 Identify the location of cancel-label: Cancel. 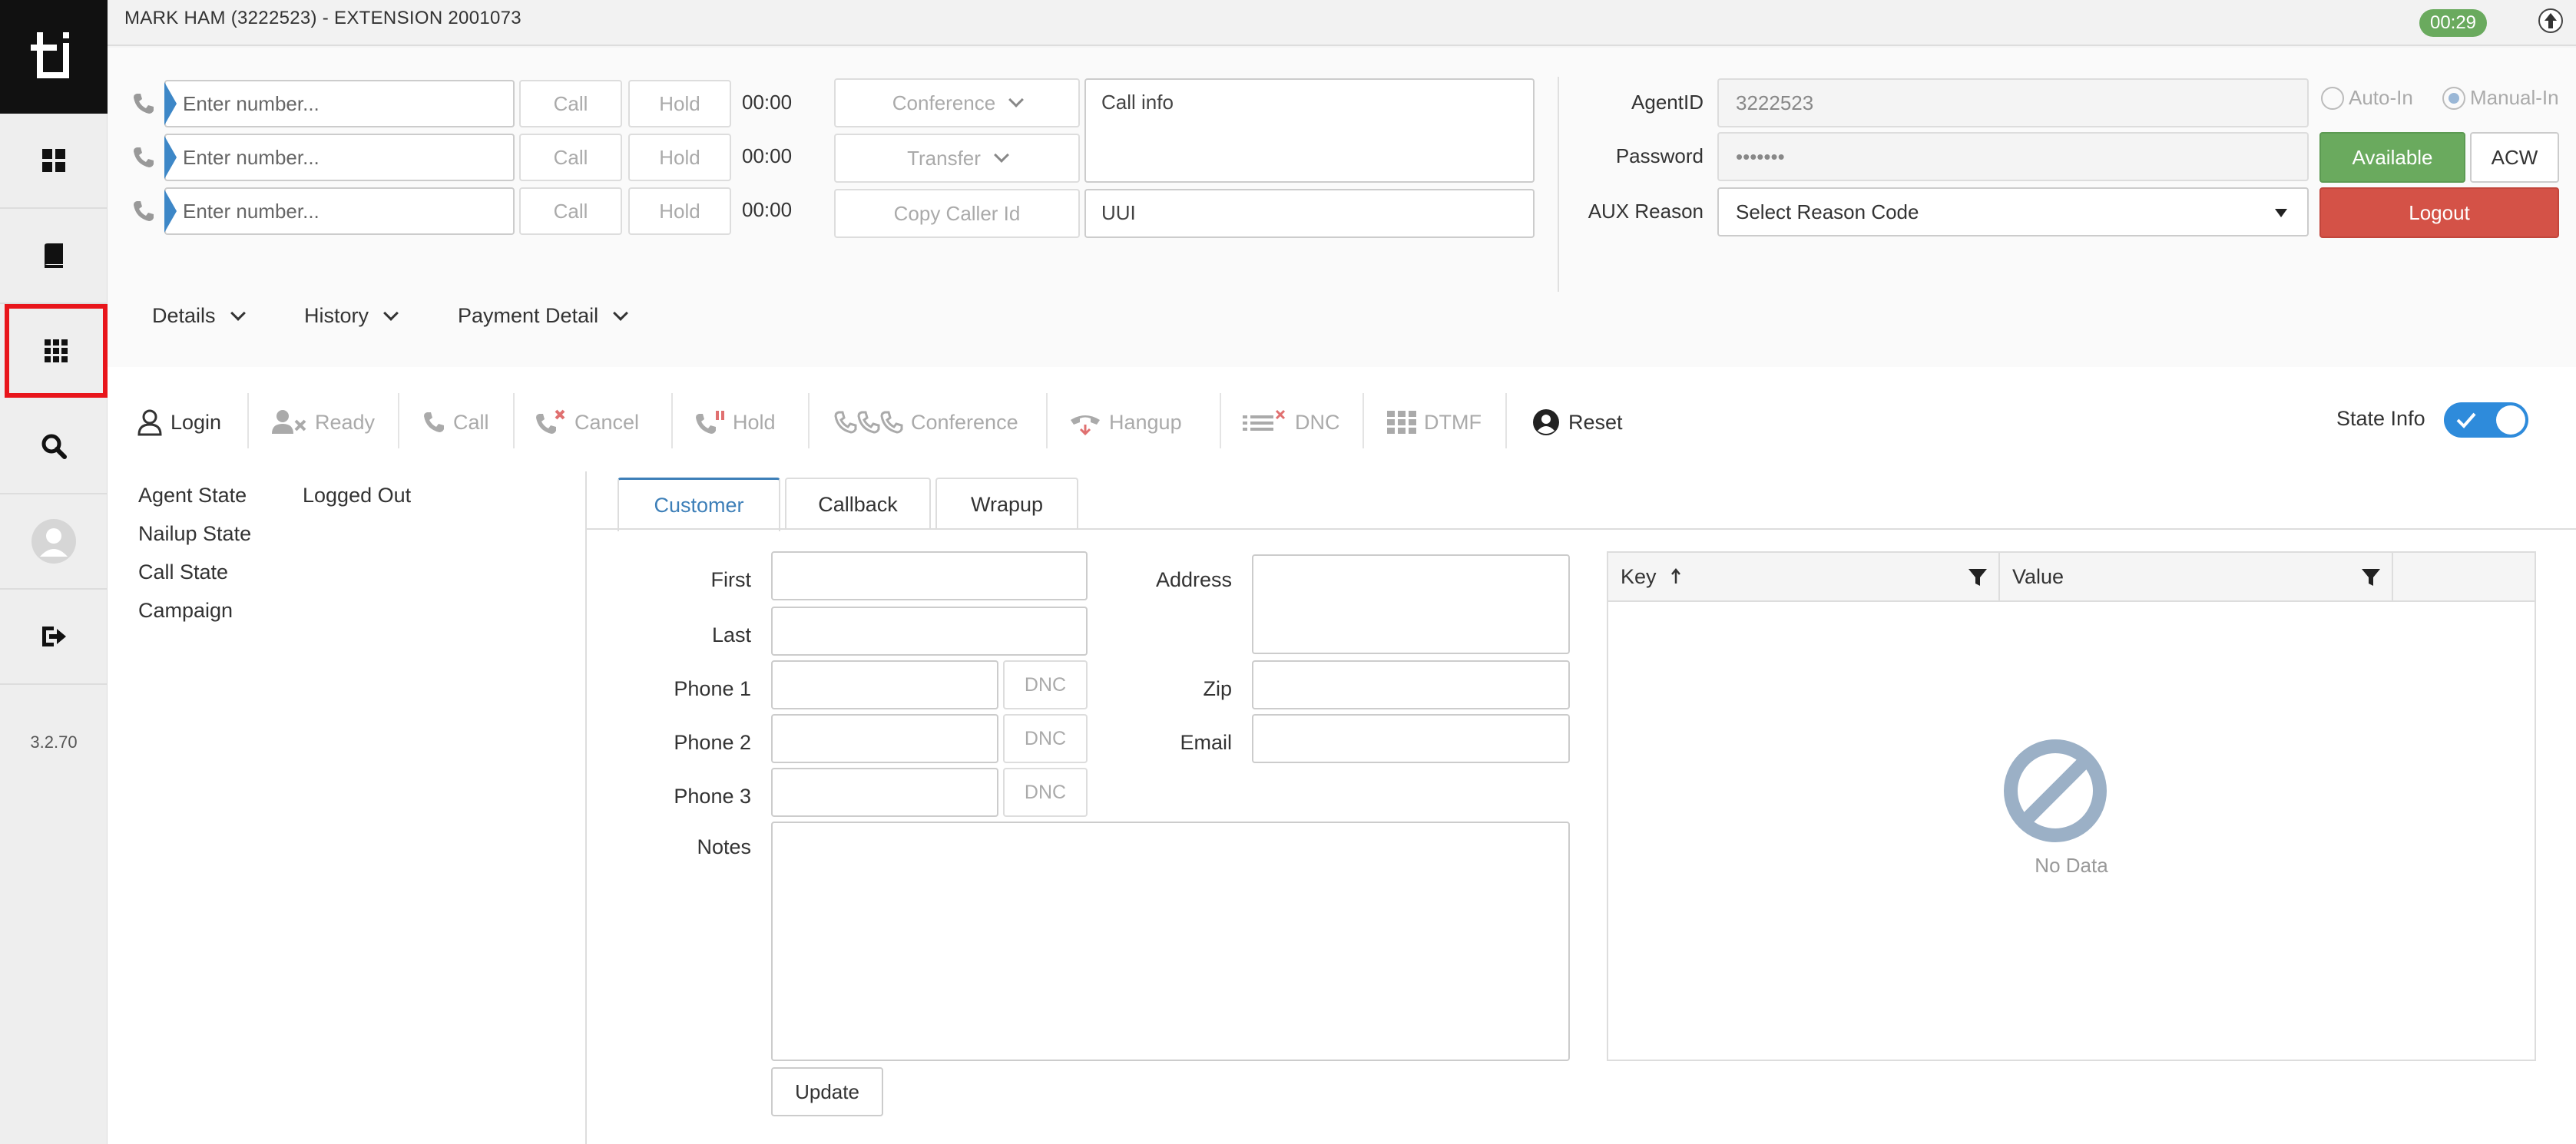
(607, 422).